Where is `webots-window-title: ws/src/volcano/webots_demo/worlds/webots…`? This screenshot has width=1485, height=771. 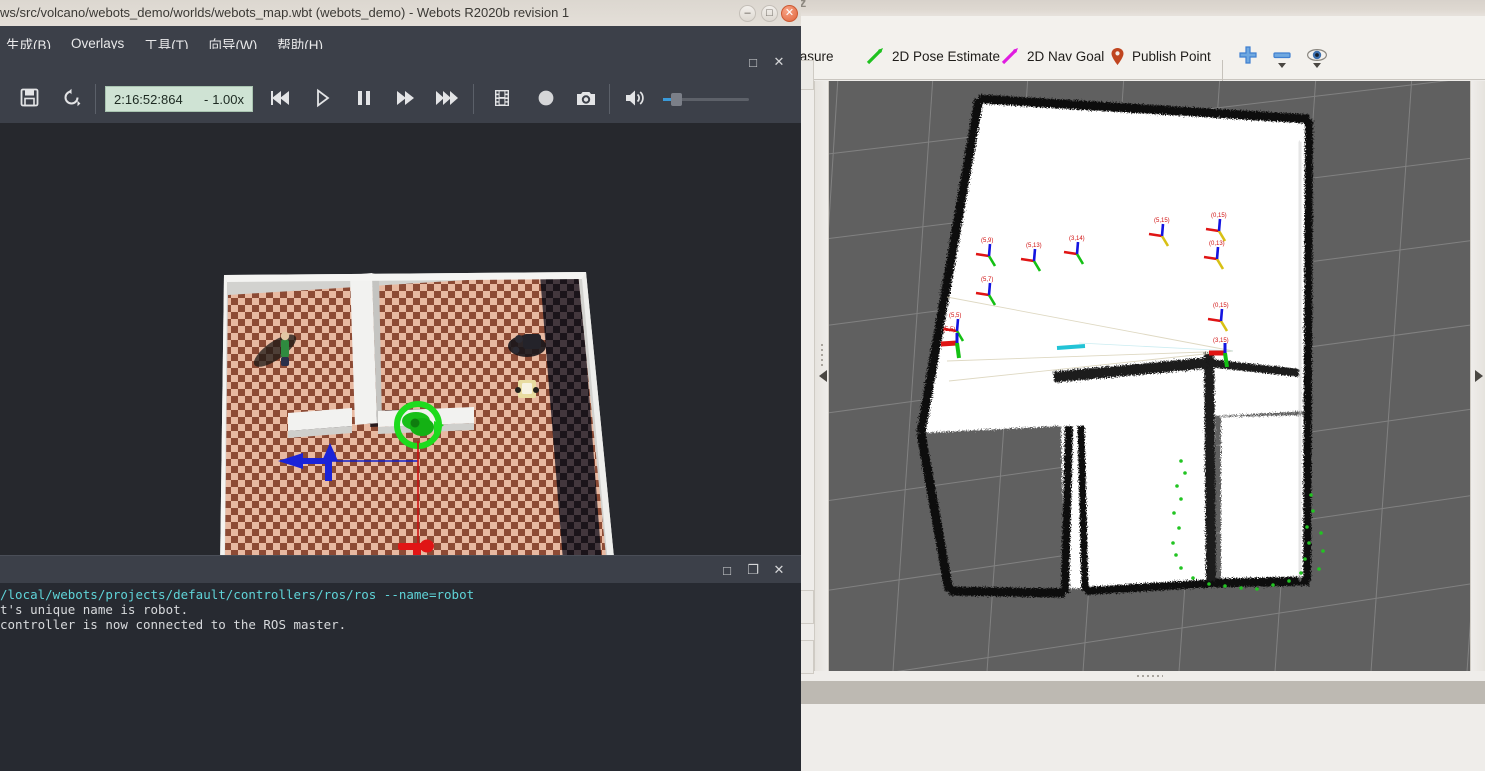 webots-window-title: ws/src/volcano/webots_demo/worlds/webots… is located at coordinates (285, 12).